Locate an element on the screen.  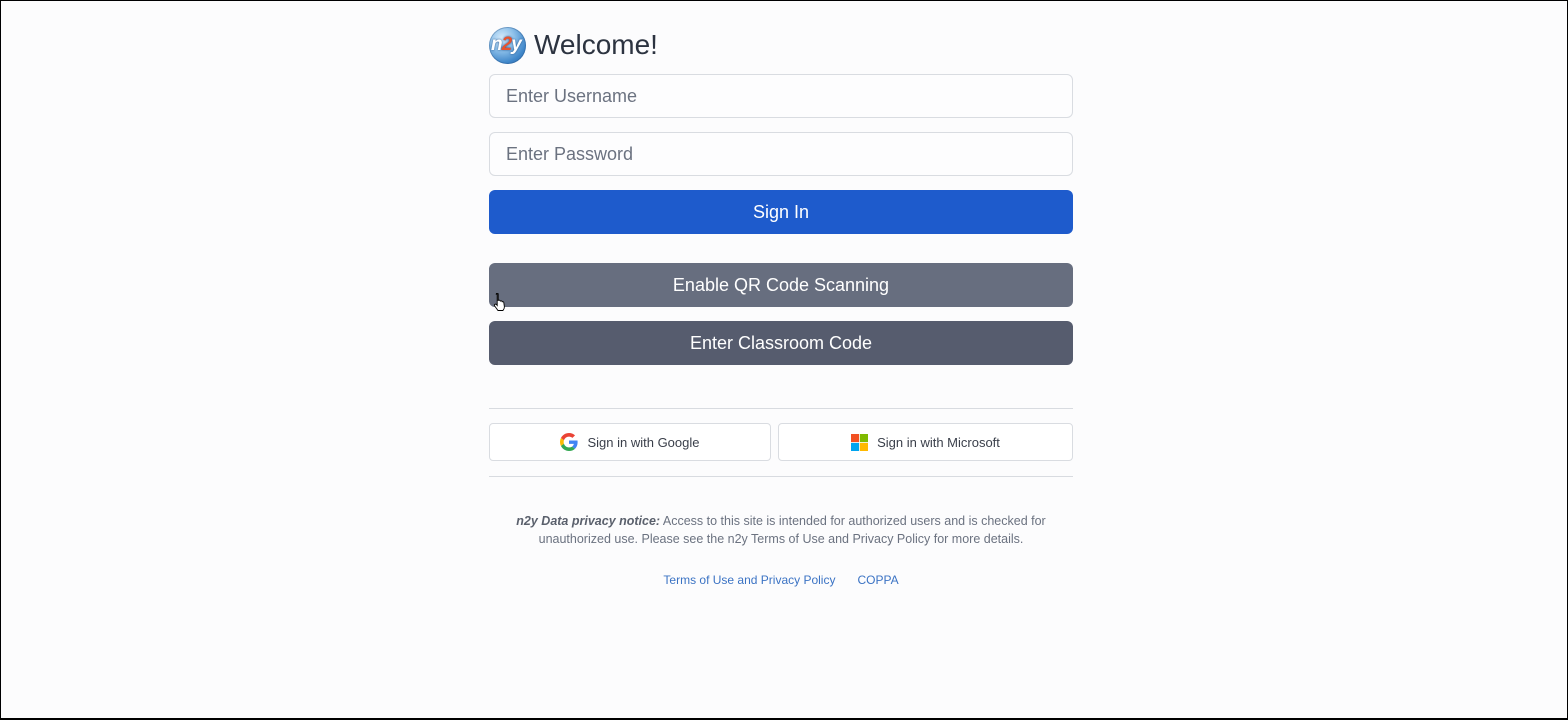
enable-qr-code-scanning-button: Enable QR Code Scanning is located at coordinates (781, 285).